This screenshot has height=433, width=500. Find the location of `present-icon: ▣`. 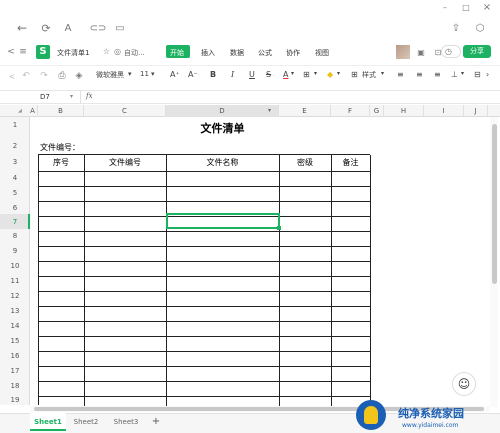

present-icon: ▣ is located at coordinates (421, 52).